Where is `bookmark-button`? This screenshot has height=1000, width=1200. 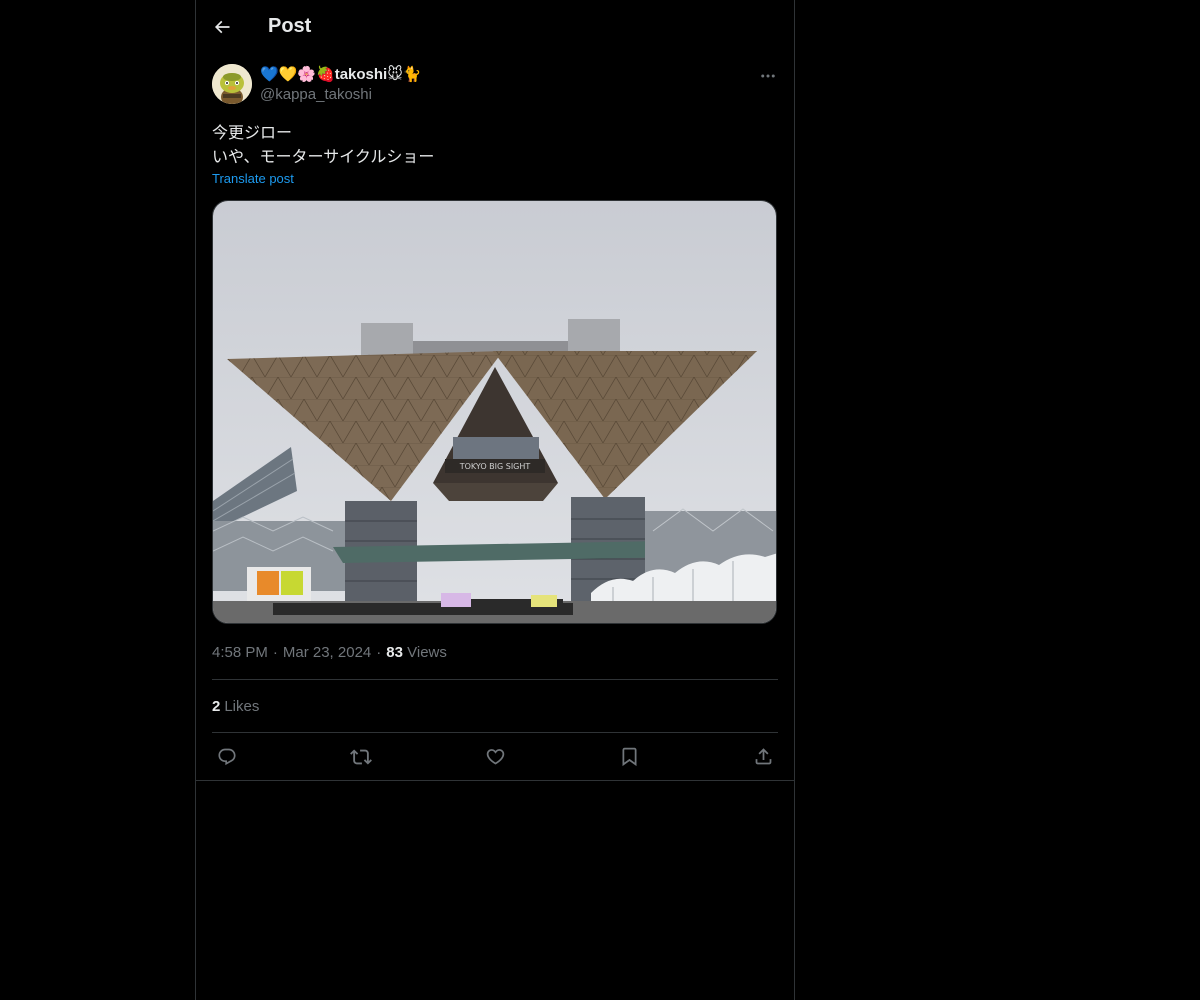
bookmark-button is located at coordinates (629, 757).